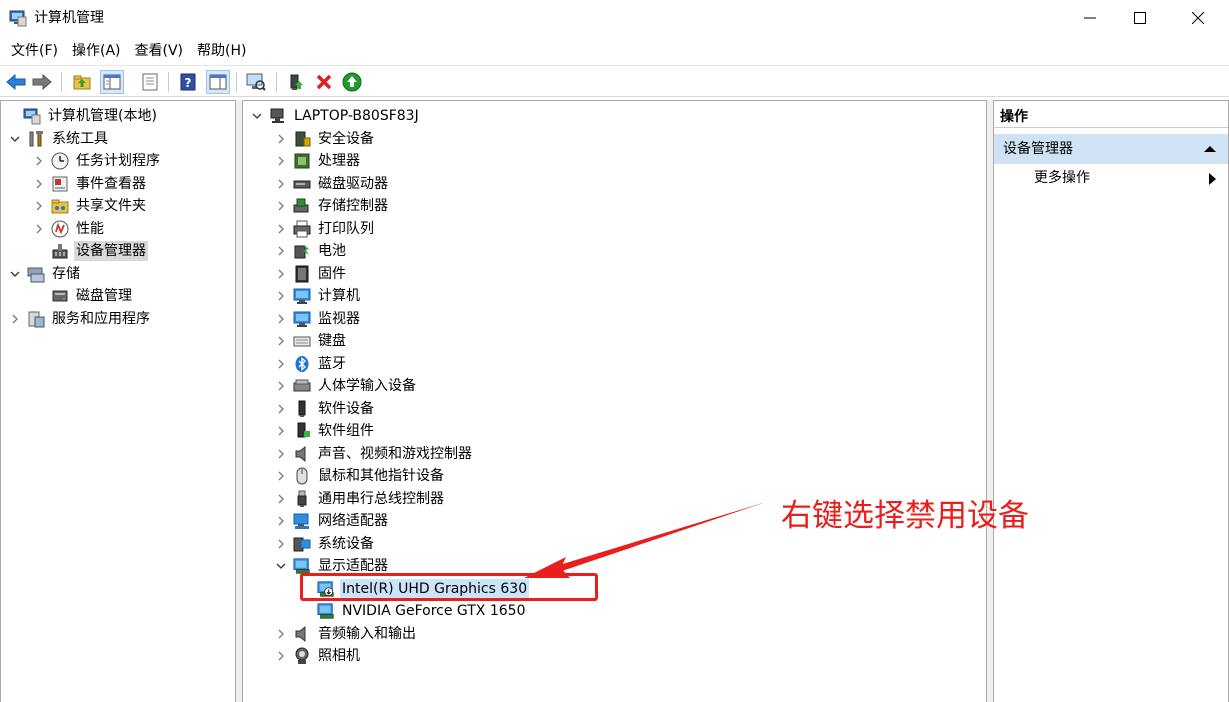 This screenshot has width=1229, height=702. What do you see at coordinates (302, 229) in the screenshot?
I see `printer-icon` at bounding box center [302, 229].